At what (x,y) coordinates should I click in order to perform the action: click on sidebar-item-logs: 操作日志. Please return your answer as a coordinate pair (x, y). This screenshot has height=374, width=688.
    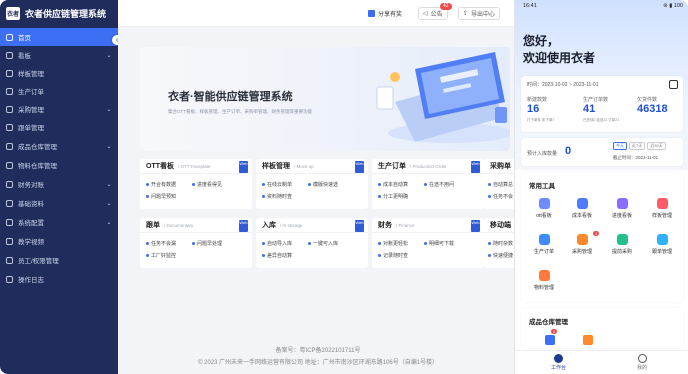
    Looking at the image, I should click on (59, 279).